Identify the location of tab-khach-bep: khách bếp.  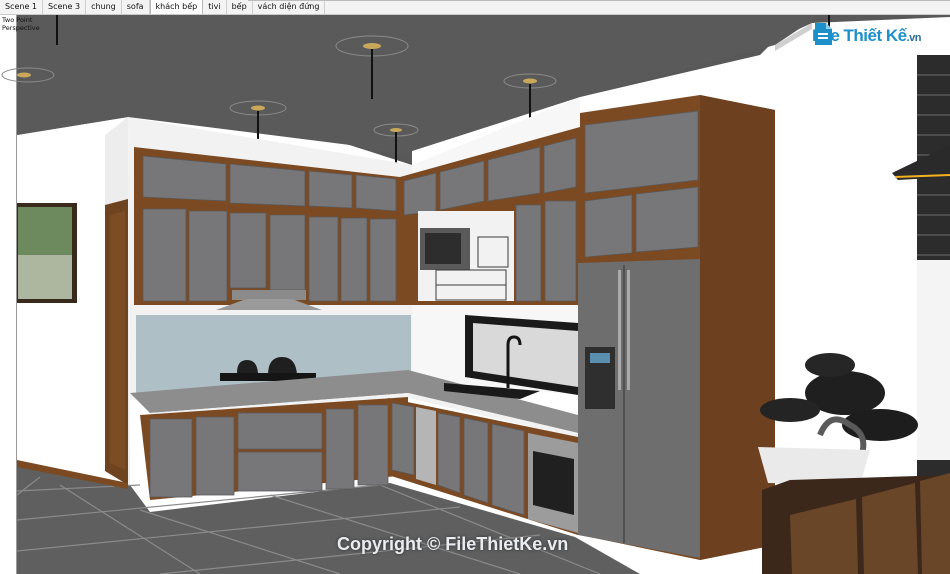
(176, 7).